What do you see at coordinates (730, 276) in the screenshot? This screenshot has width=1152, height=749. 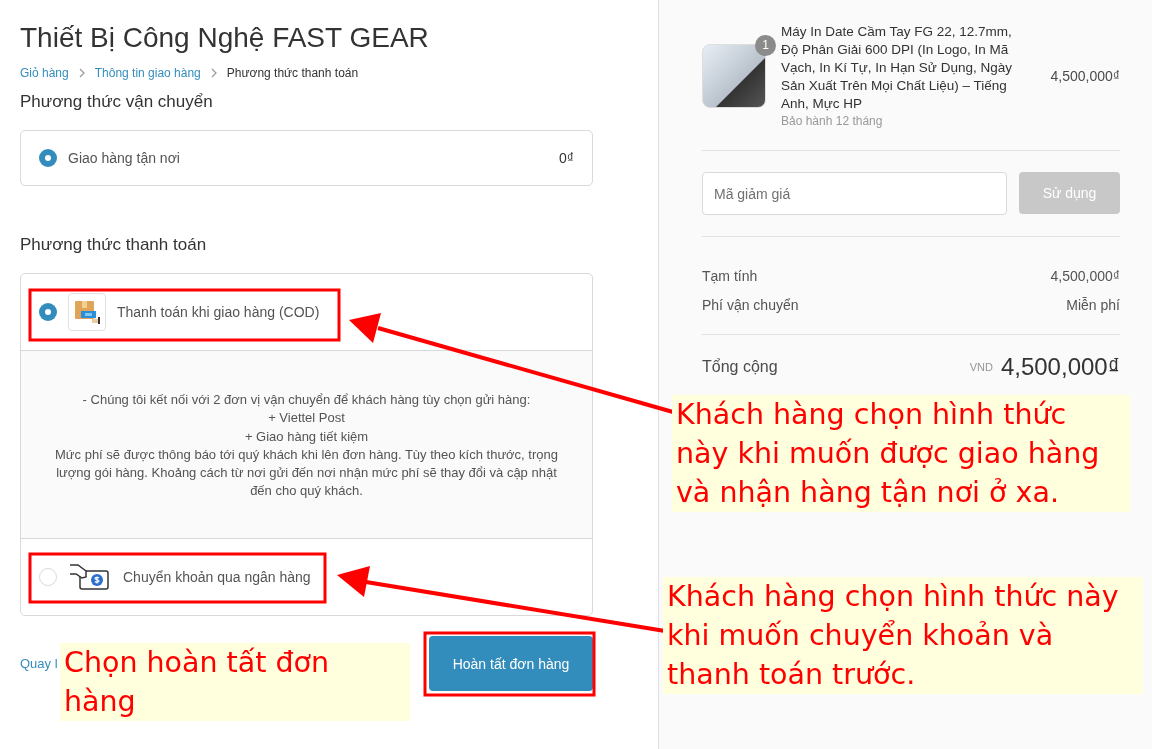 I see `summary-label: Tạm tính` at bounding box center [730, 276].